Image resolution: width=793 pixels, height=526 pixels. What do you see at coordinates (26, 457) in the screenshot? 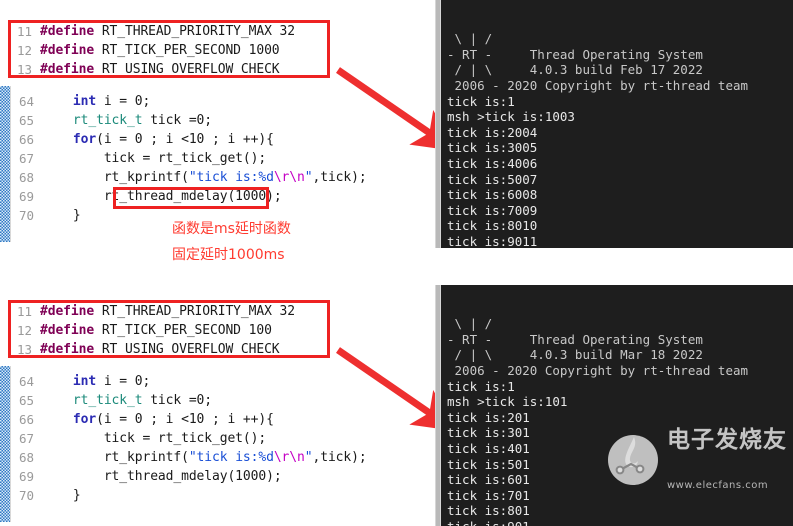
I see `line-number: 68` at bounding box center [26, 457].